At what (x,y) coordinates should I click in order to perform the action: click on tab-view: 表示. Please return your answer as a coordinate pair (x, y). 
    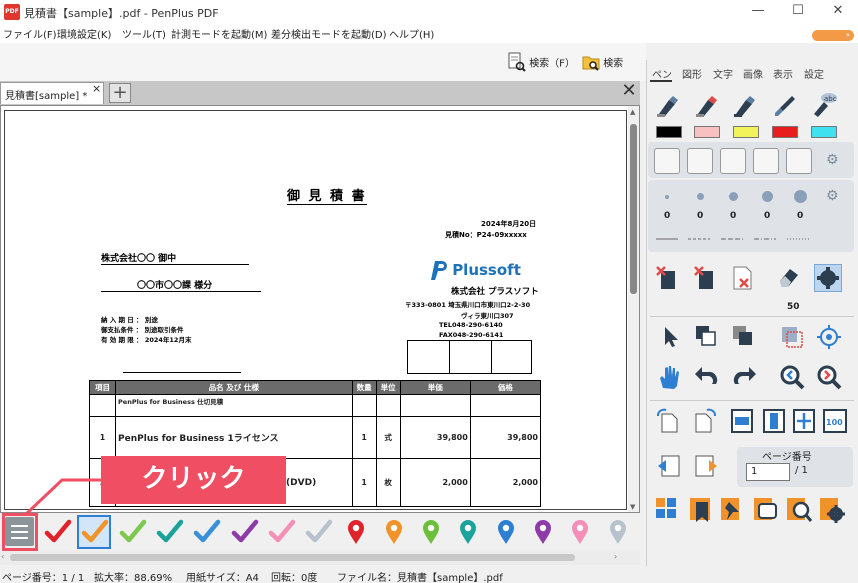
    Looking at the image, I should click on (783, 73).